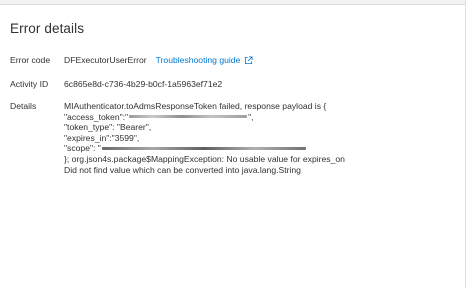  Describe the element at coordinates (102, 137) in the screenshot. I see `details-line: "expires_in":"3599",` at that location.